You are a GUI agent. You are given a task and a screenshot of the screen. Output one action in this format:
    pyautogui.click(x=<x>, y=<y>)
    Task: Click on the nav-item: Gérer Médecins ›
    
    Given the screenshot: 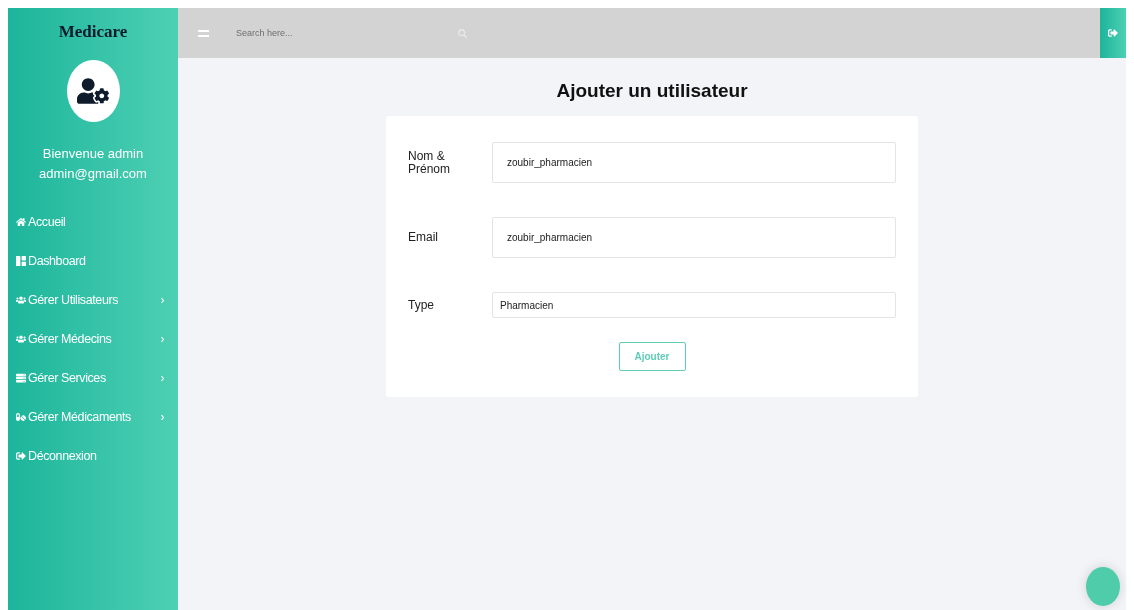 What is the action you would take?
    pyautogui.click(x=93, y=338)
    